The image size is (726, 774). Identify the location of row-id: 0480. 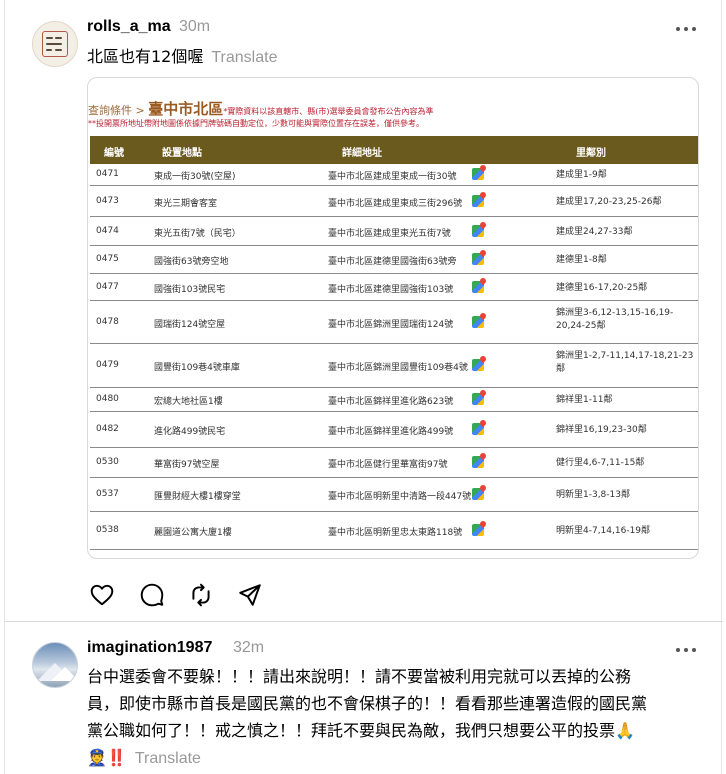
(107, 399).